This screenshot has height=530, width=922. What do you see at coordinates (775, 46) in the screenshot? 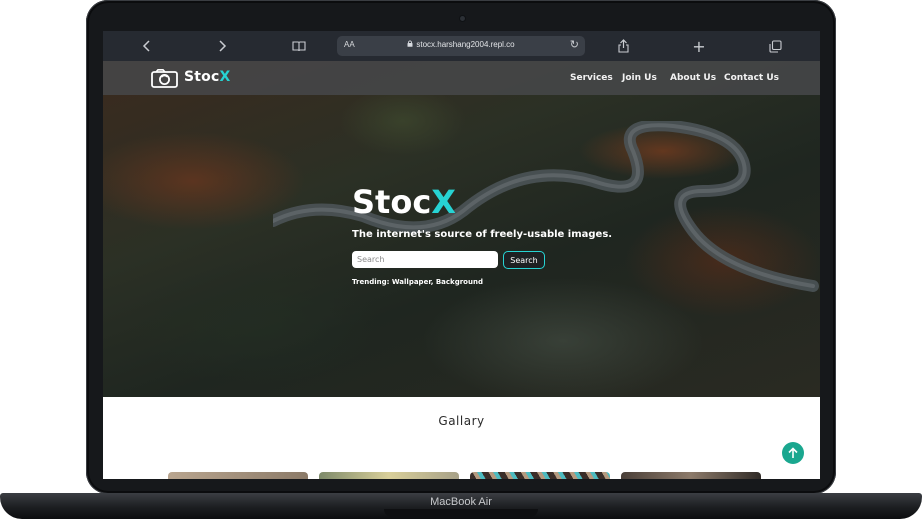
I see `tabs-icon` at bounding box center [775, 46].